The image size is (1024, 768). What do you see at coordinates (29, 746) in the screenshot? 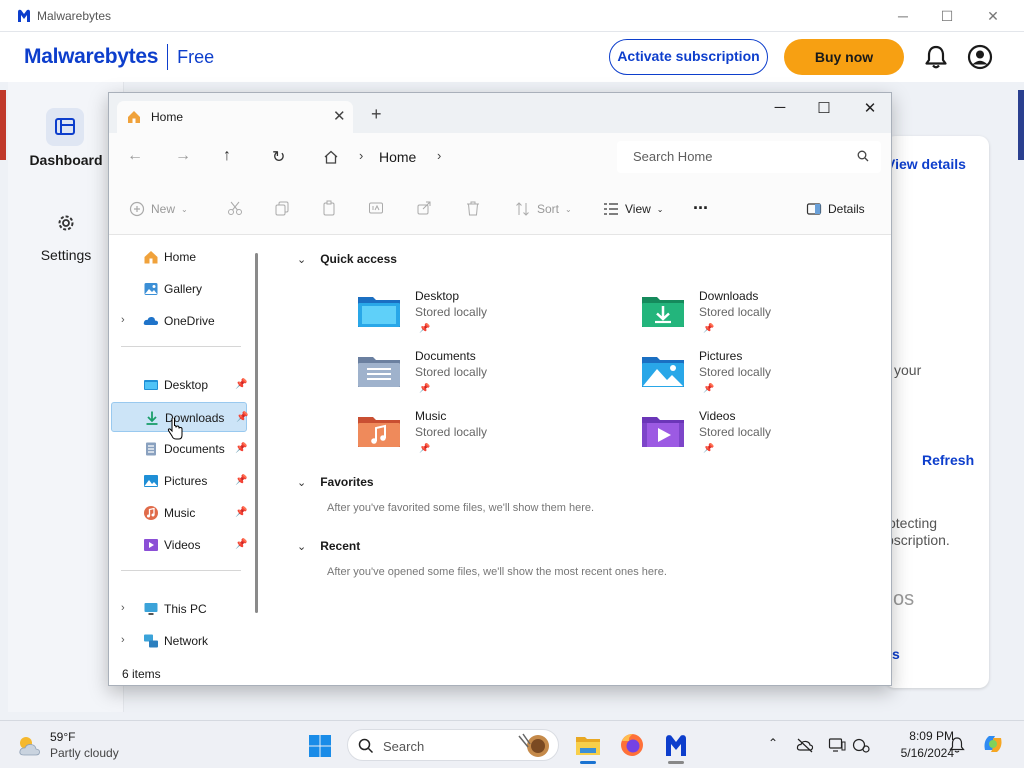
I see `partly-cloudy-icon` at bounding box center [29, 746].